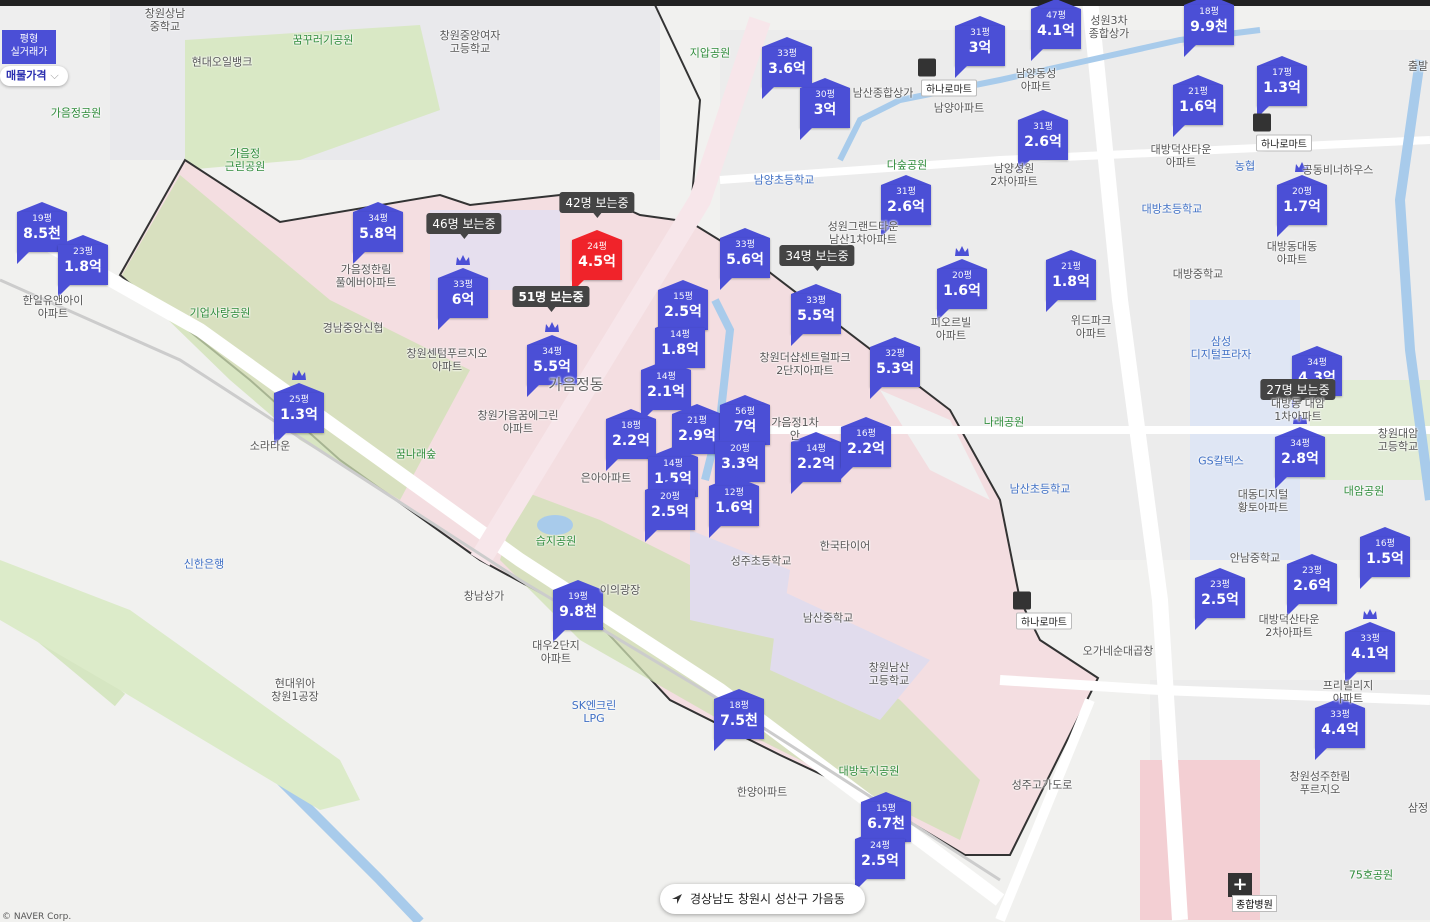 The image size is (1430, 922). I want to click on price-pin: 23평 2.5억, so click(1220, 599).